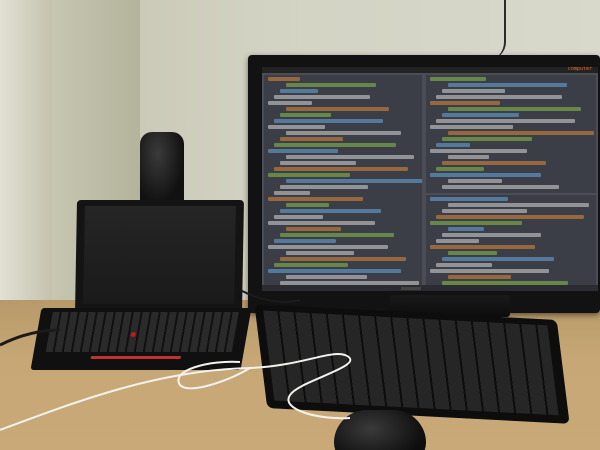  Describe the element at coordinates (176, 392) in the screenshot. I see `white-cable` at that location.